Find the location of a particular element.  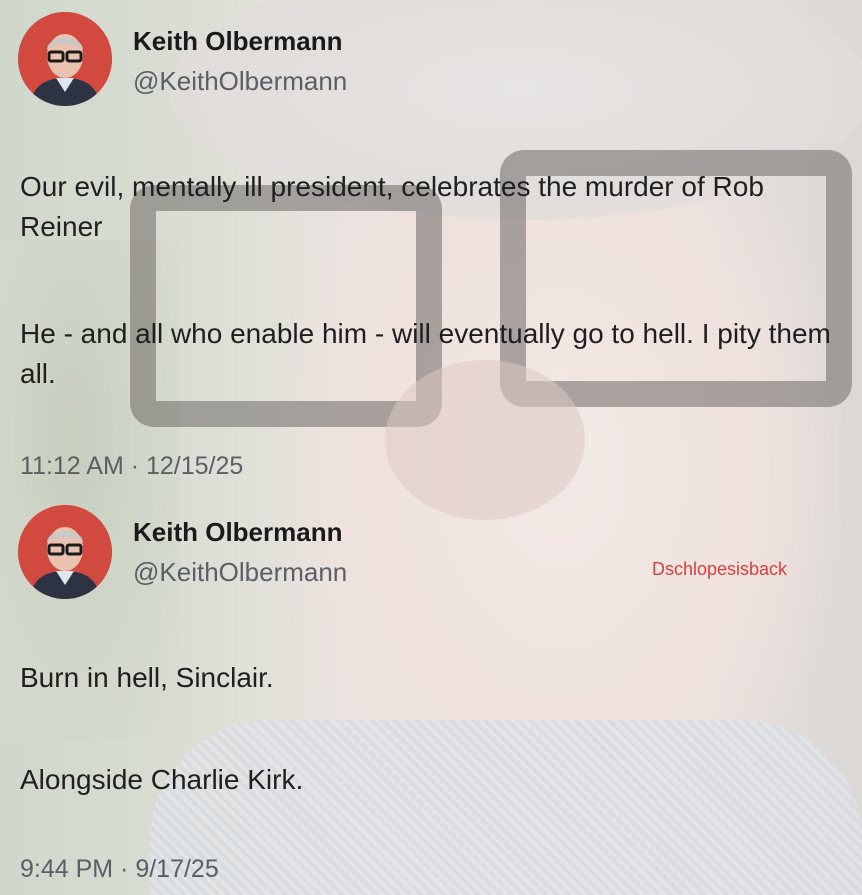

tweet-timestamp: 11:12 AM · 12/15/25 is located at coordinates (131, 466).